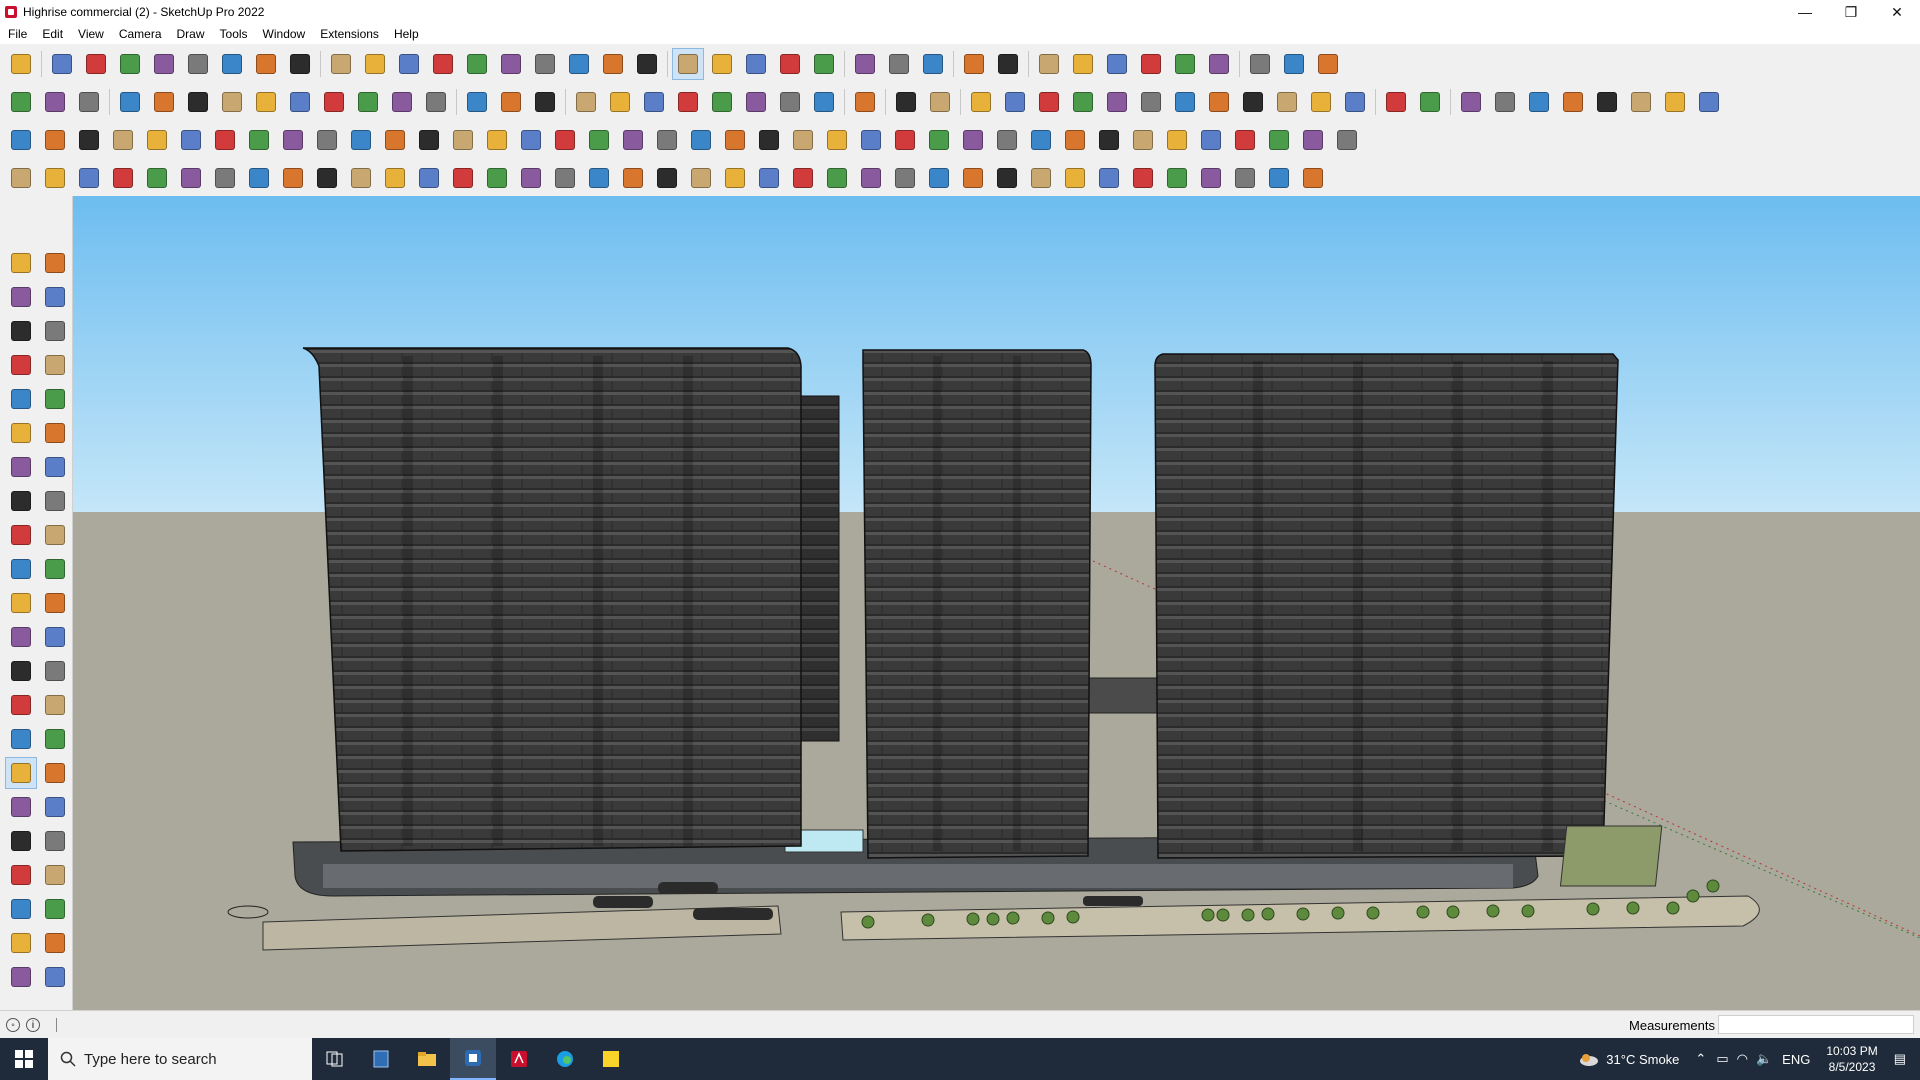 Image resolution: width=1920 pixels, height=1080 pixels. Describe the element at coordinates (611, 1059) in the screenshot. I see `sticky-notes-icon` at that location.